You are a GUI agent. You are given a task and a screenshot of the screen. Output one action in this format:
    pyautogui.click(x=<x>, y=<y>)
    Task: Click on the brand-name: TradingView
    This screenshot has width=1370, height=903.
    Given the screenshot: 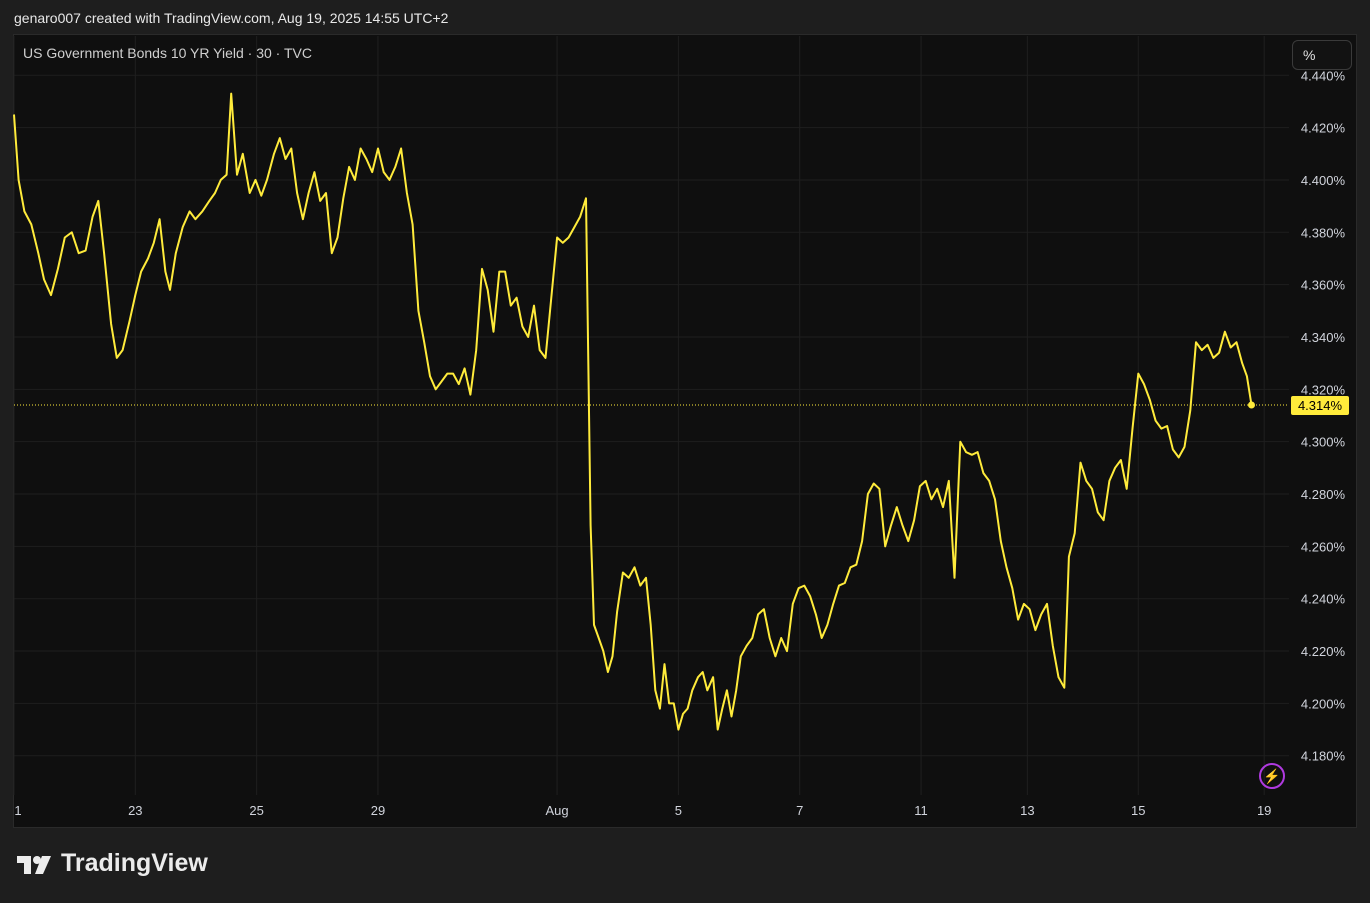 What is the action you would take?
    pyautogui.click(x=134, y=863)
    